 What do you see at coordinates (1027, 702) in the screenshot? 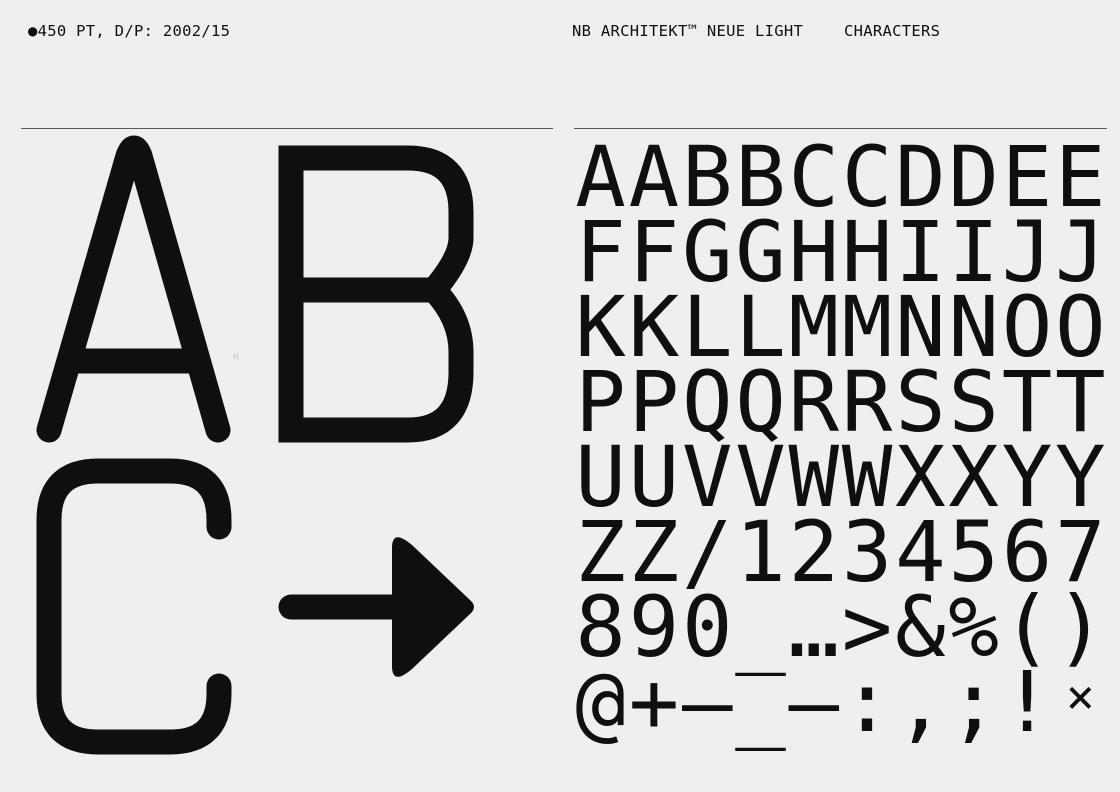
I see `charset-glyph: !` at bounding box center [1027, 702].